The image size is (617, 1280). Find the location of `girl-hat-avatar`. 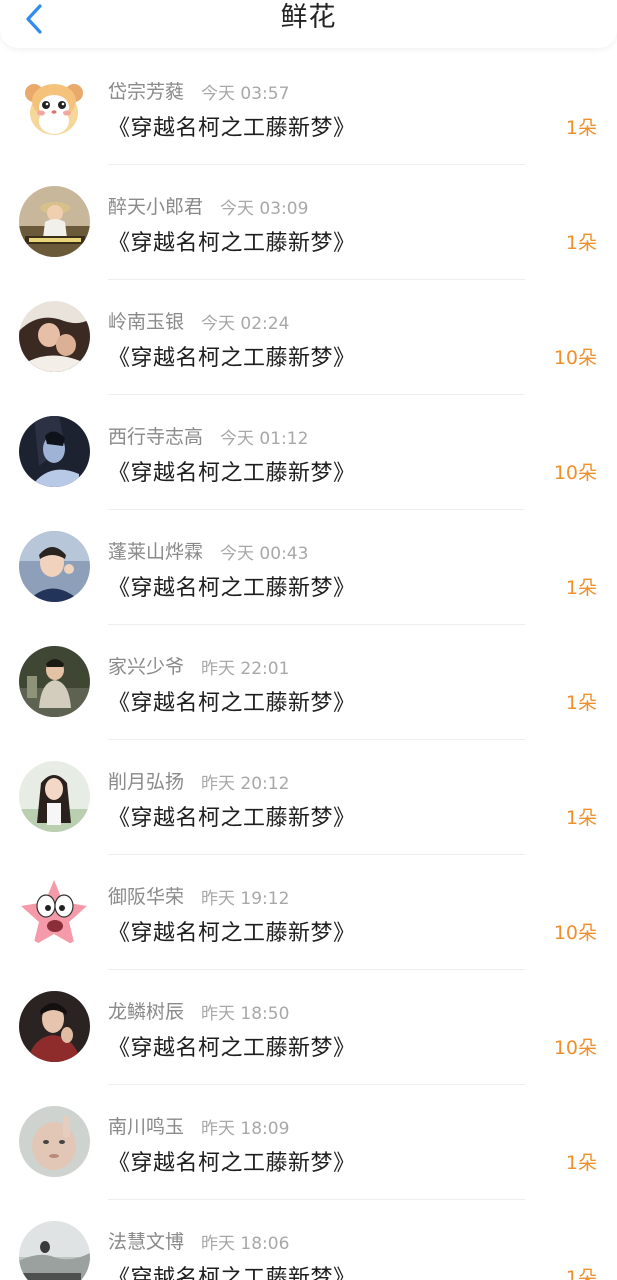

girl-hat-avatar is located at coordinates (54, 221).